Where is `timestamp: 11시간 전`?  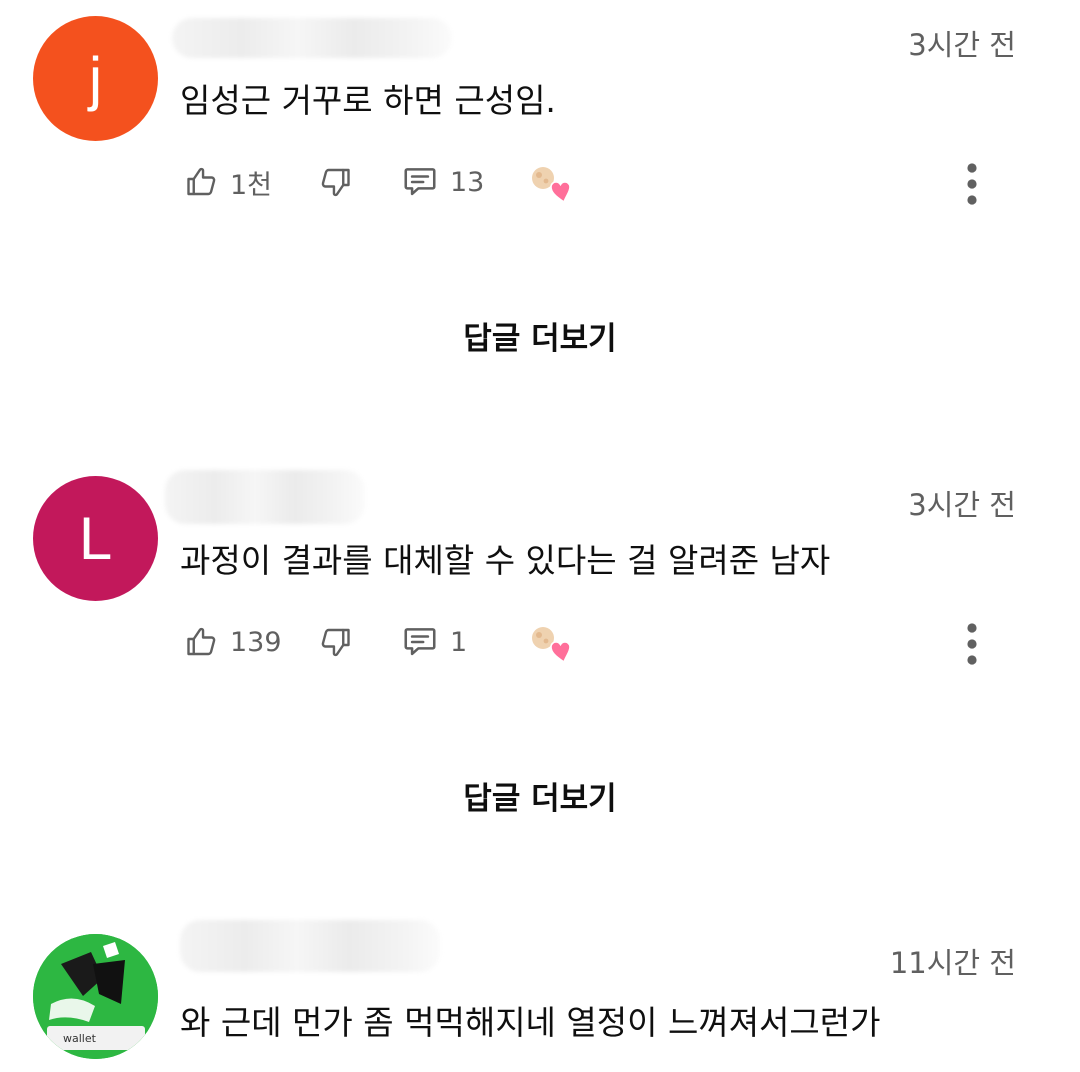 timestamp: 11시간 전 is located at coordinates (952, 963).